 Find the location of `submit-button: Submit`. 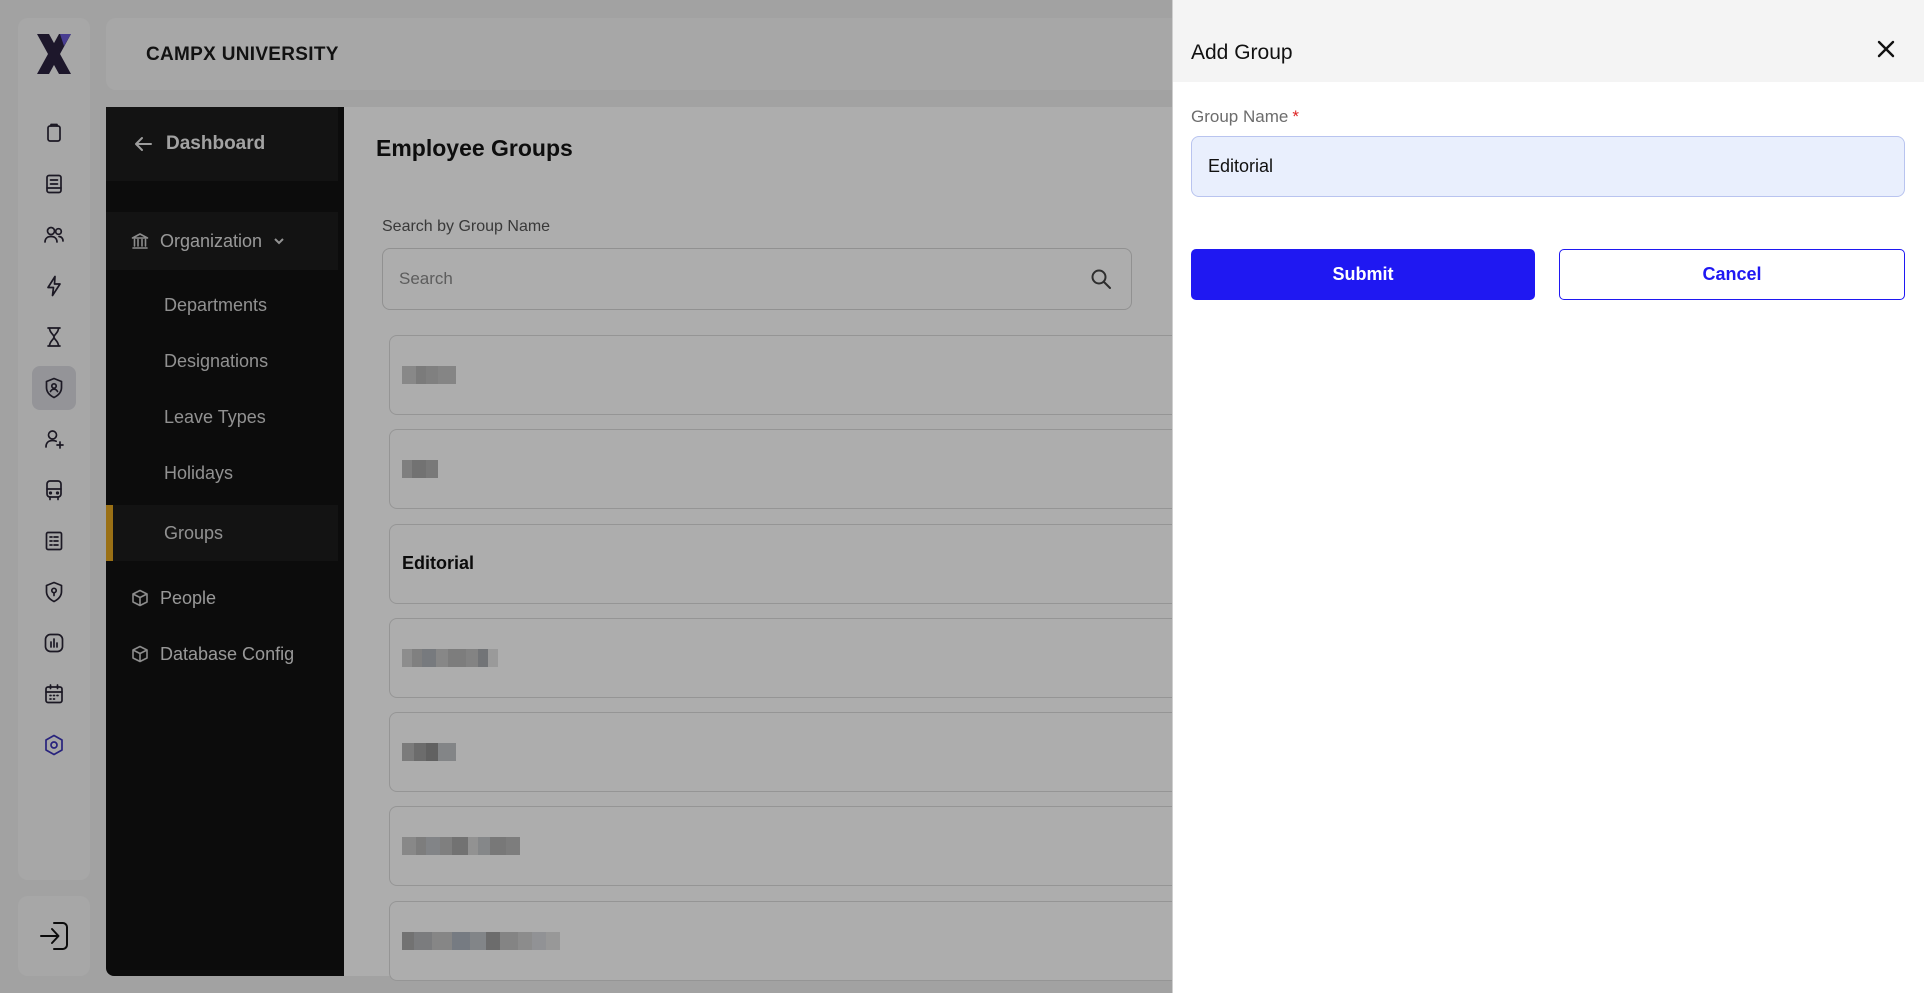

submit-button: Submit is located at coordinates (1363, 274).